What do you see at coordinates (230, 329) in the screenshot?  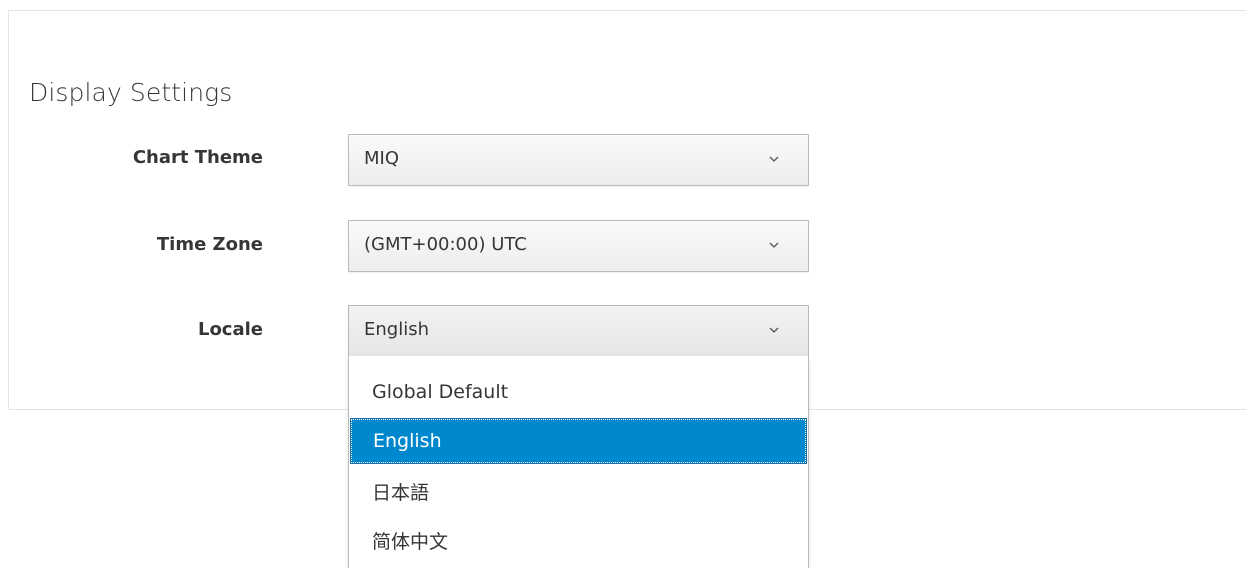 I see `locale-label: Locale` at bounding box center [230, 329].